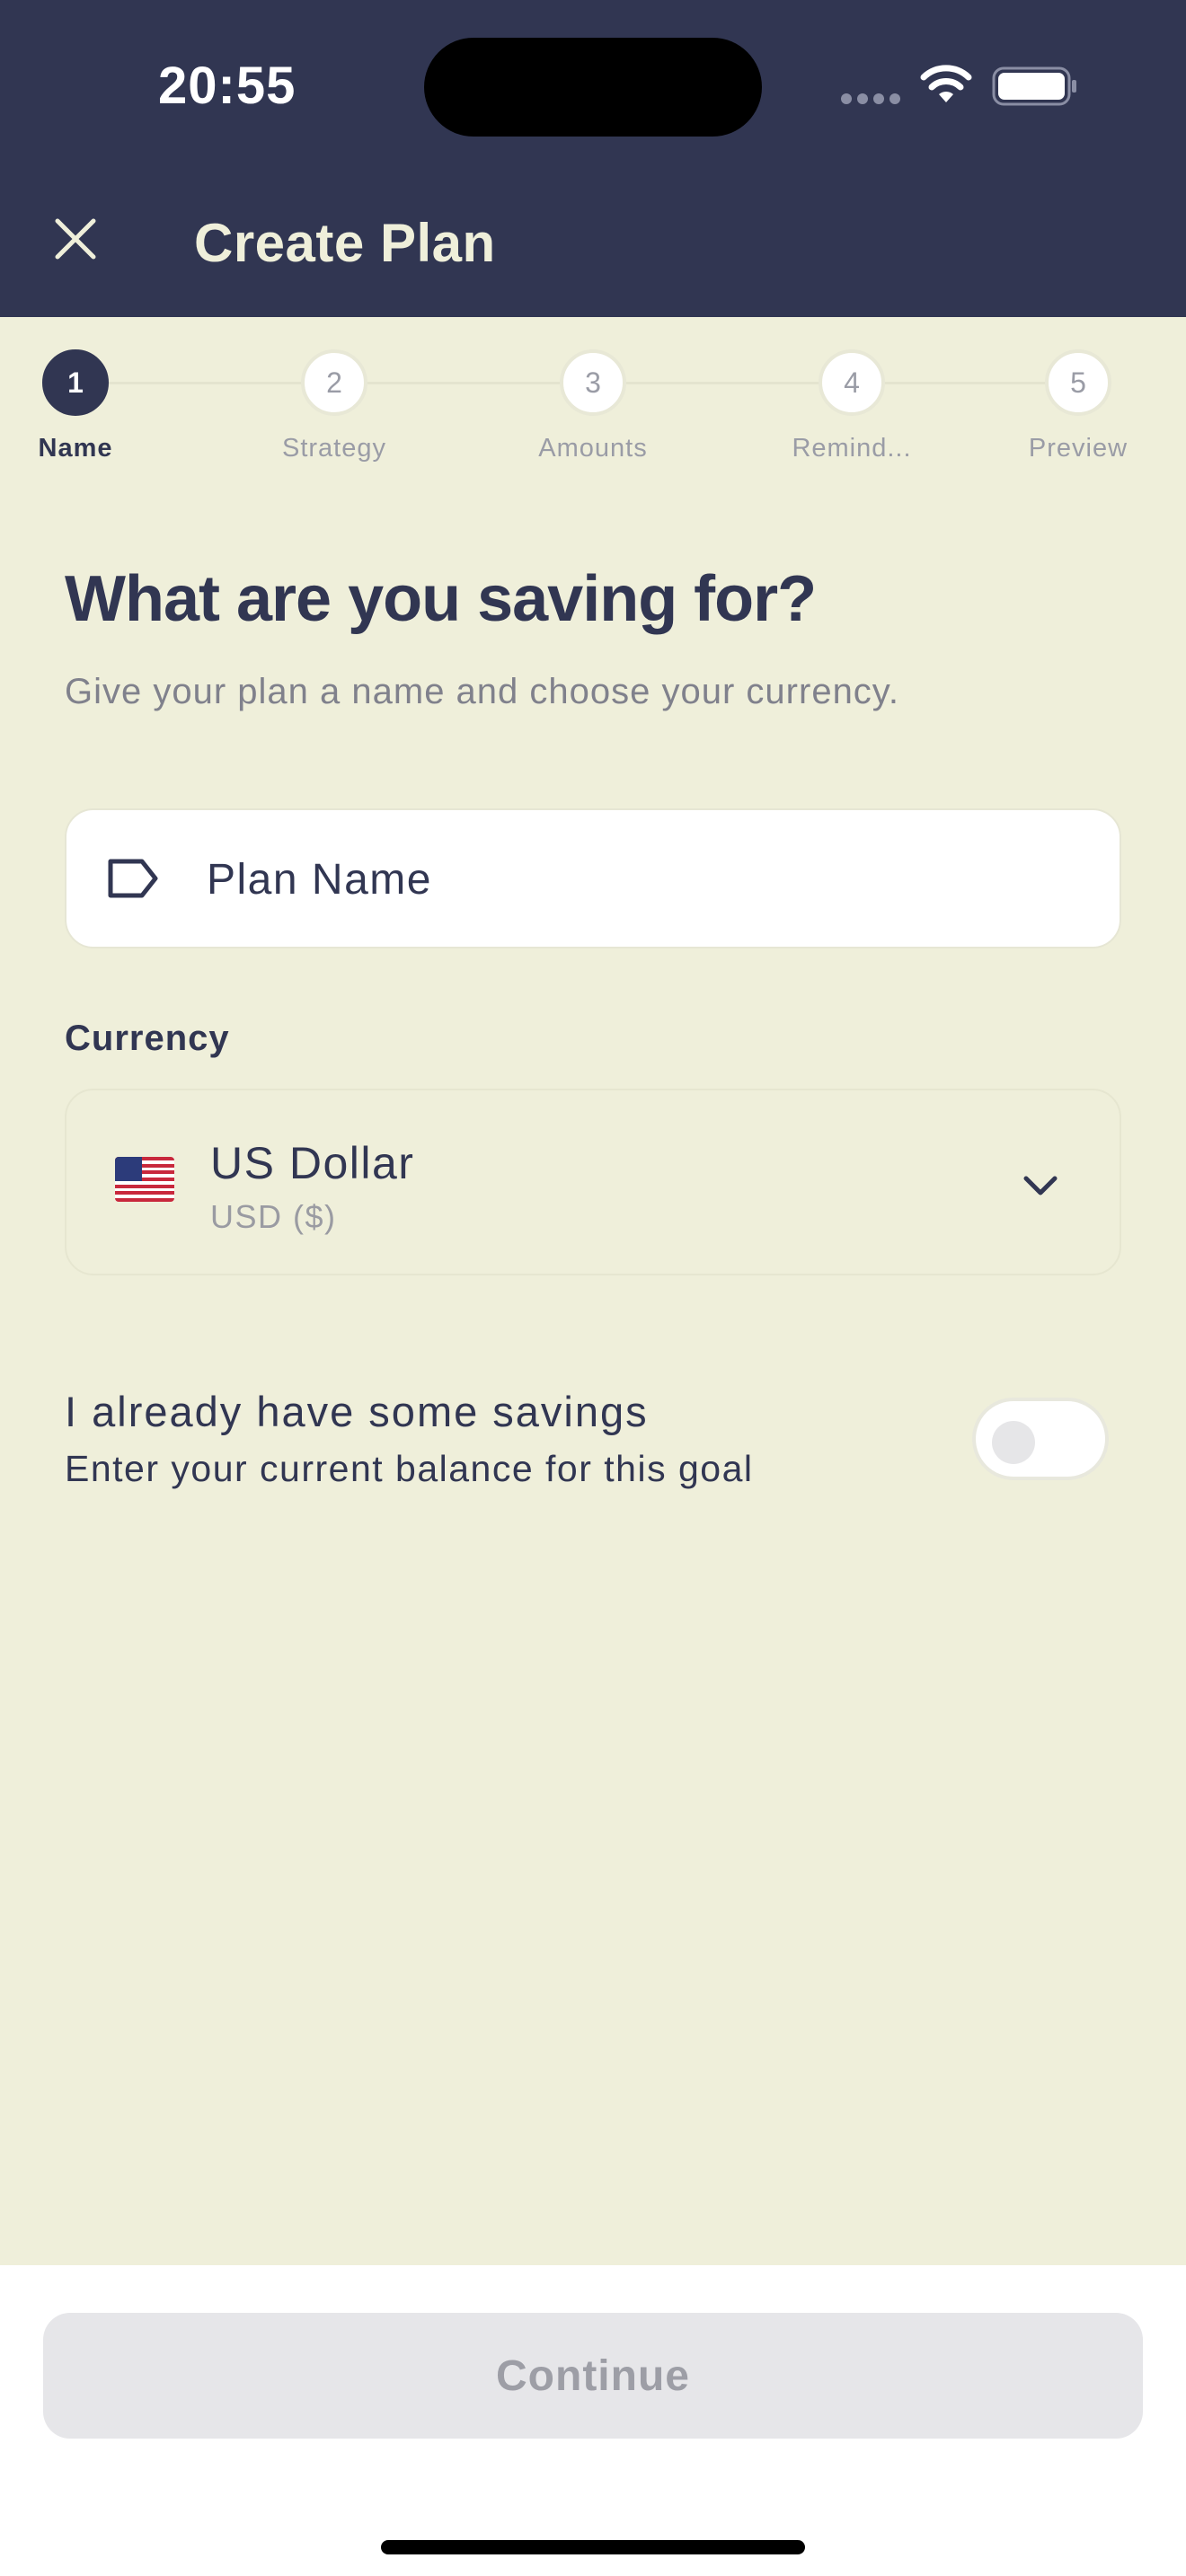 This screenshot has width=1186, height=2576. Describe the element at coordinates (273, 1216) in the screenshot. I see `currency-code: USD ($)` at that location.